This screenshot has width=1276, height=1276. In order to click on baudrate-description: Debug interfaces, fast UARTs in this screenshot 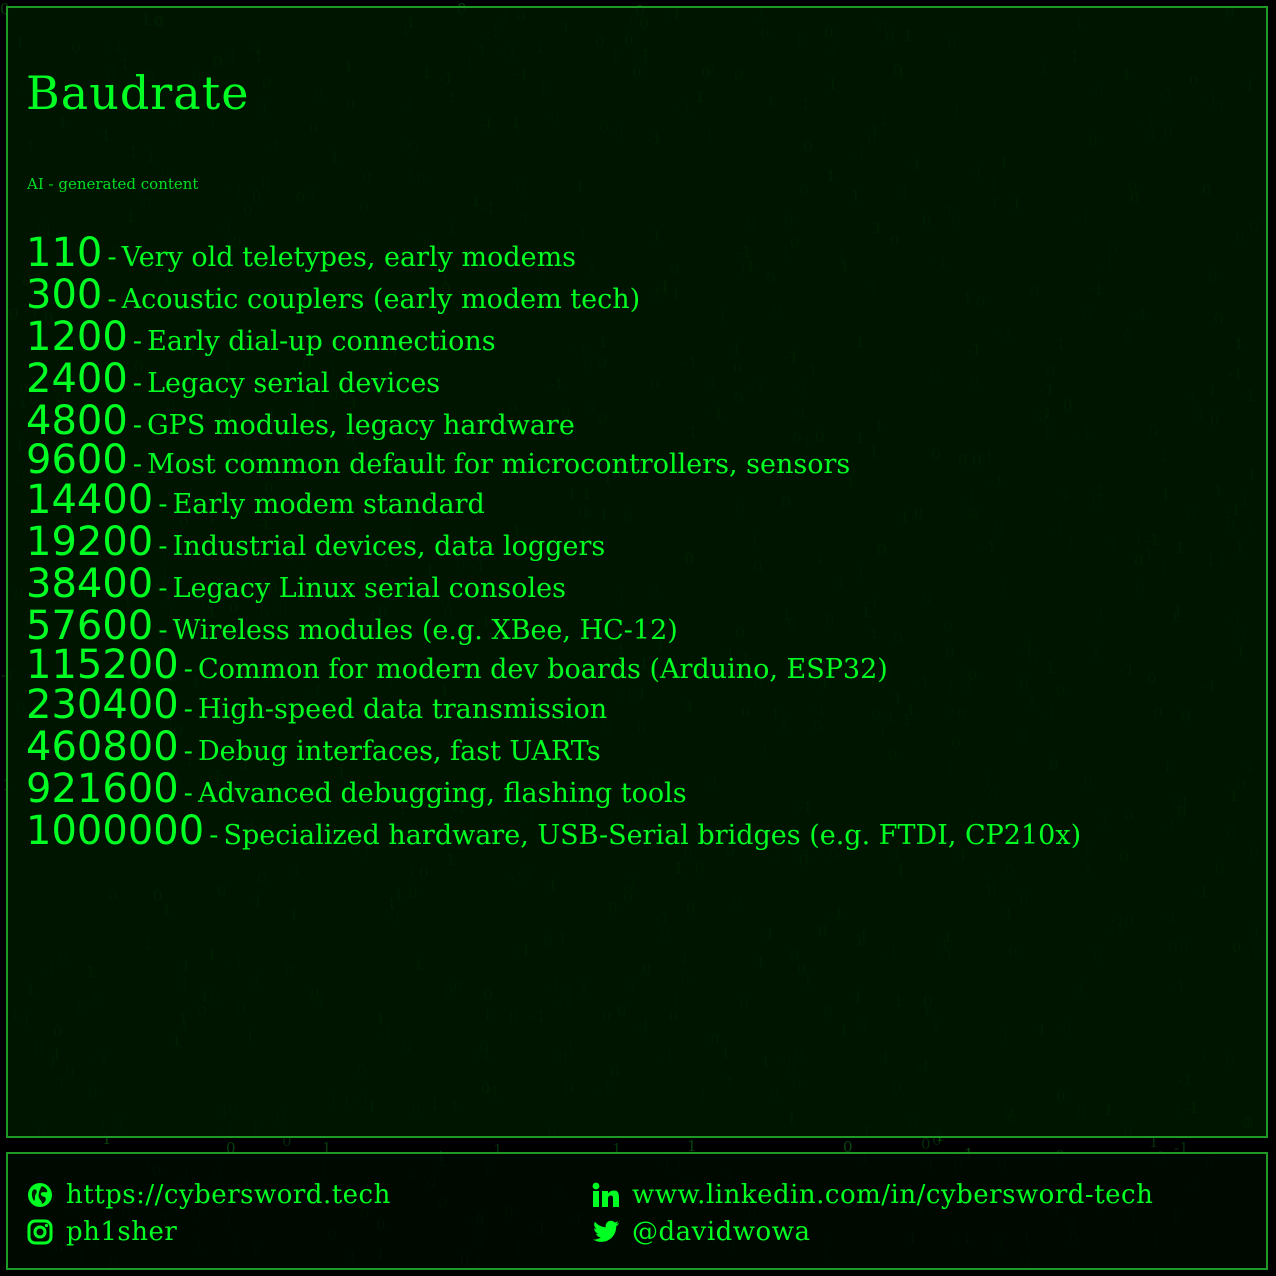, I will do `click(399, 751)`.